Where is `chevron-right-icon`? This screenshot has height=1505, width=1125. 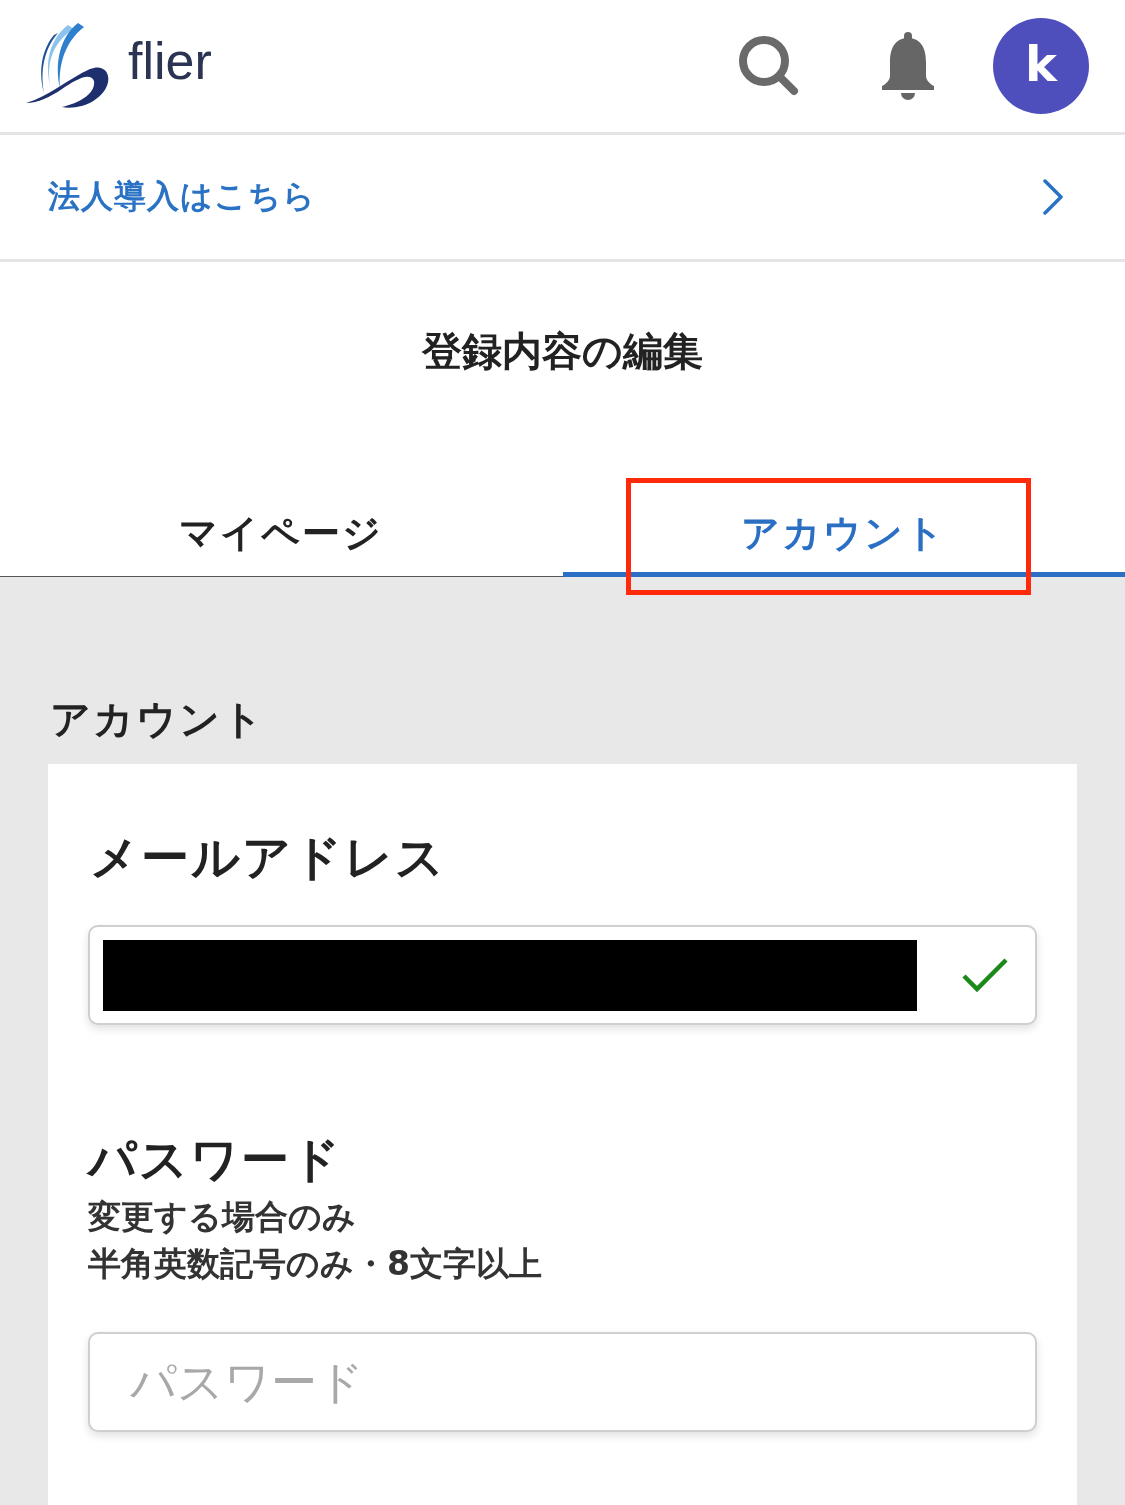
chevron-right-icon is located at coordinates (1053, 197).